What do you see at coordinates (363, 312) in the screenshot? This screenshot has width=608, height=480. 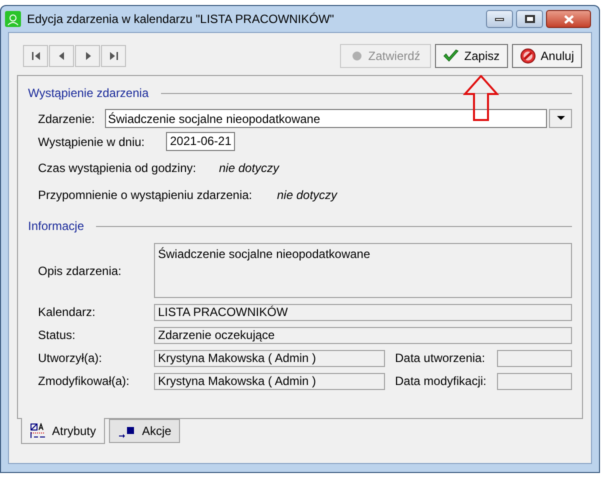 I see `read-only-field: LISTA PRACOWNIKÓW` at bounding box center [363, 312].